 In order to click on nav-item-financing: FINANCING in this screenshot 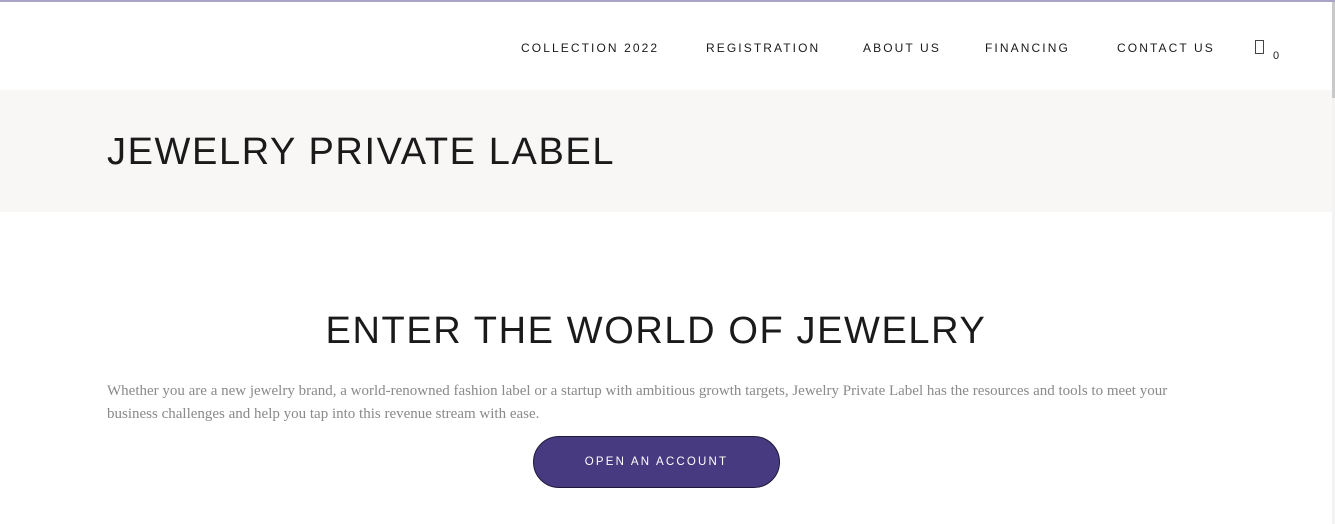, I will do `click(1027, 48)`.